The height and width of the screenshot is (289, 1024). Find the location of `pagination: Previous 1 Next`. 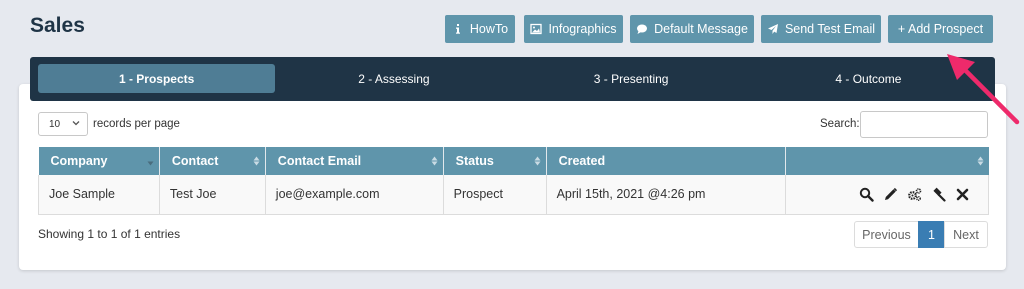

pagination: Previous 1 Next is located at coordinates (921, 234).